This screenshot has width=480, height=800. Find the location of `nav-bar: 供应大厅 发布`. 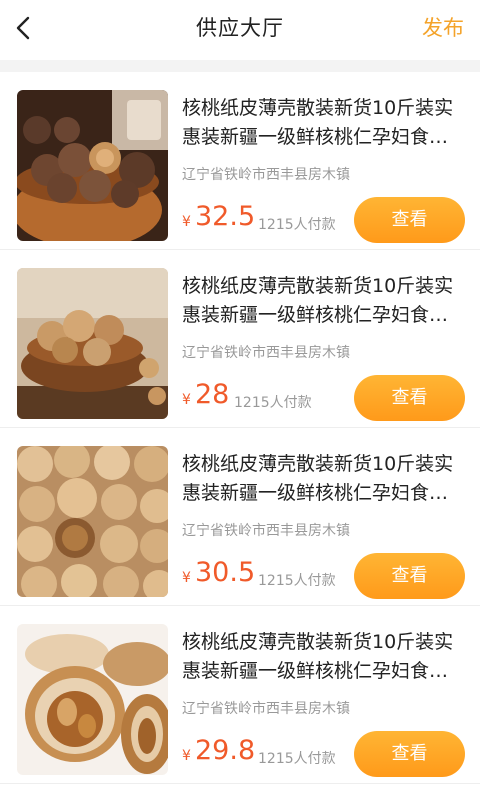

nav-bar: 供应大厅 发布 is located at coordinates (240, 30).